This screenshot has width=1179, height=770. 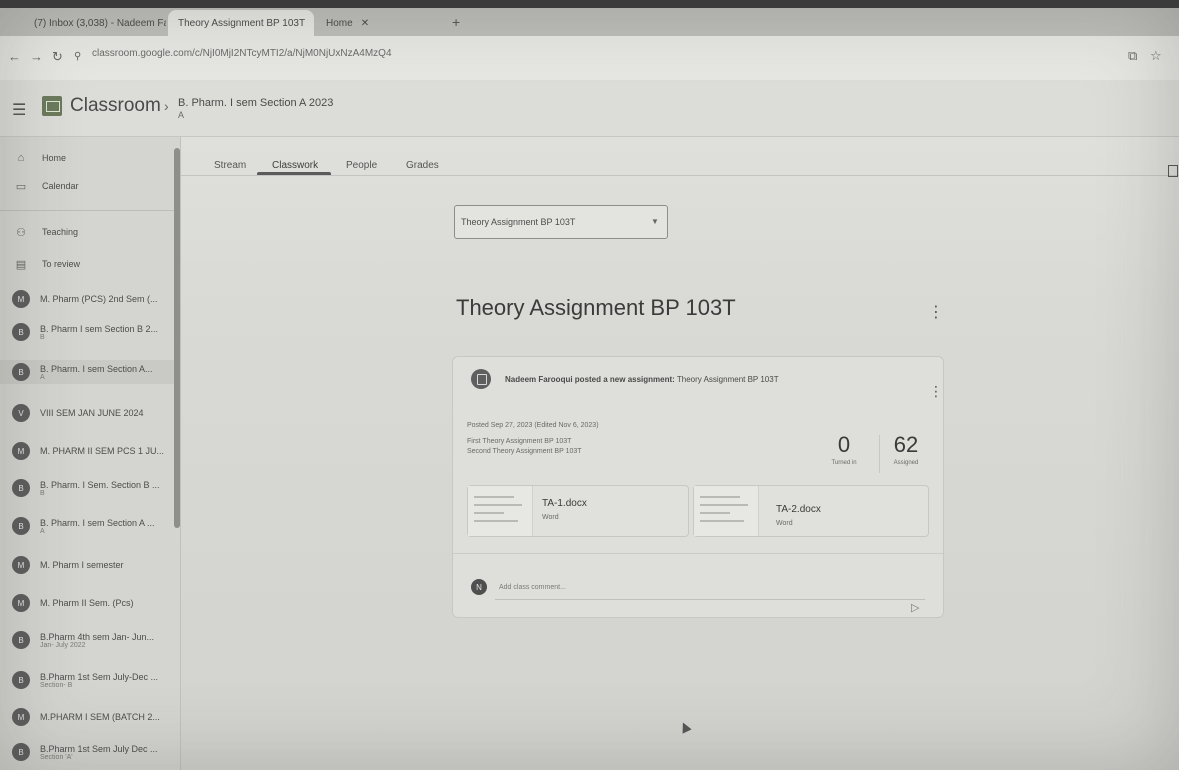 What do you see at coordinates (177, 338) in the screenshot?
I see `sidebar-scrollbar` at bounding box center [177, 338].